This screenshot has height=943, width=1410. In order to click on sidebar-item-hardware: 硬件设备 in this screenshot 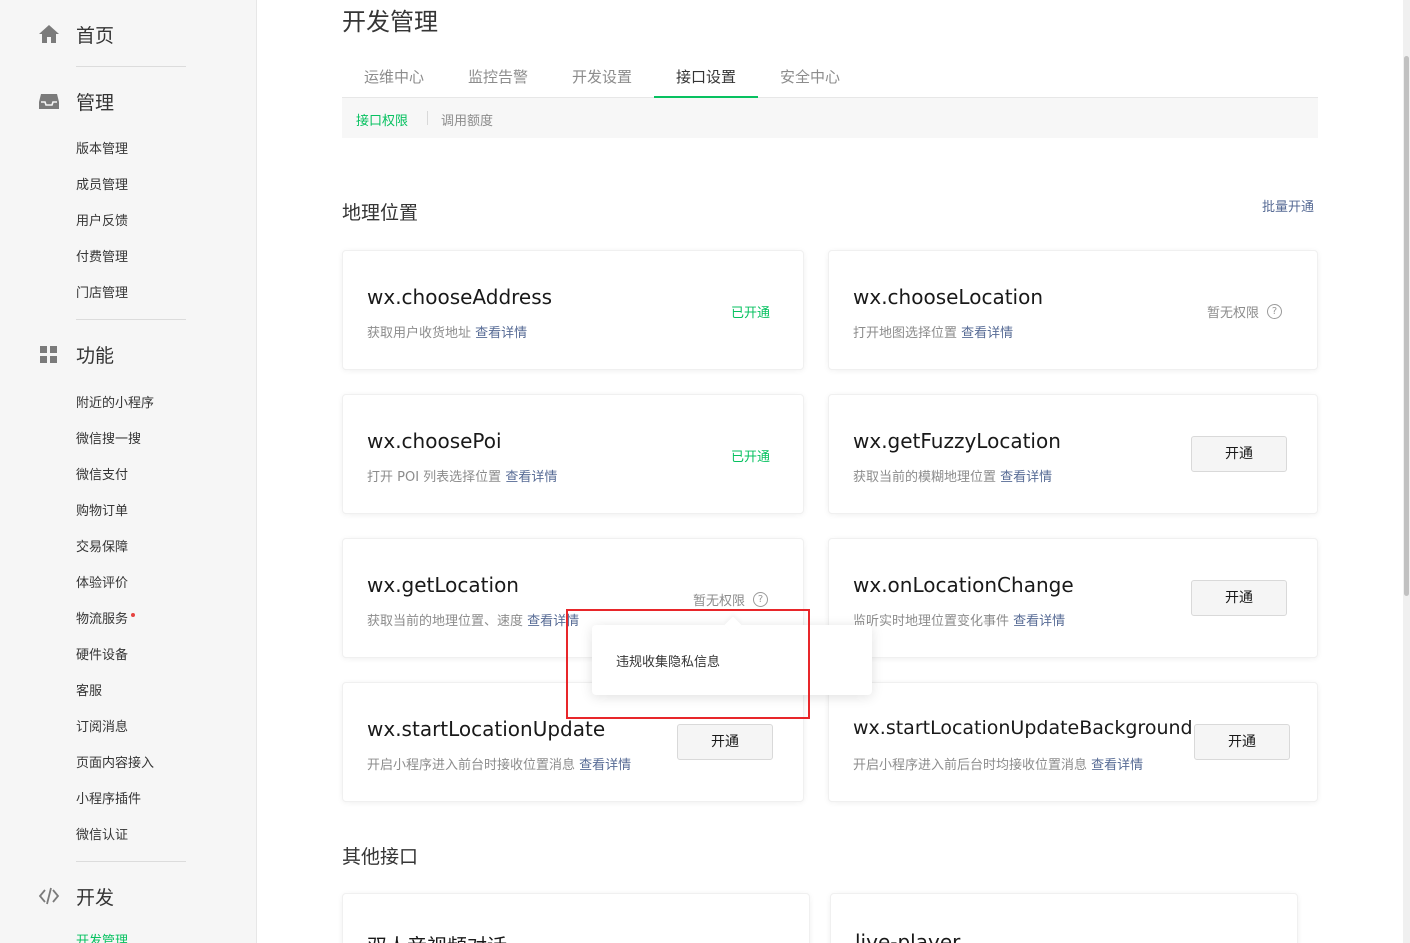, I will do `click(102, 656)`.